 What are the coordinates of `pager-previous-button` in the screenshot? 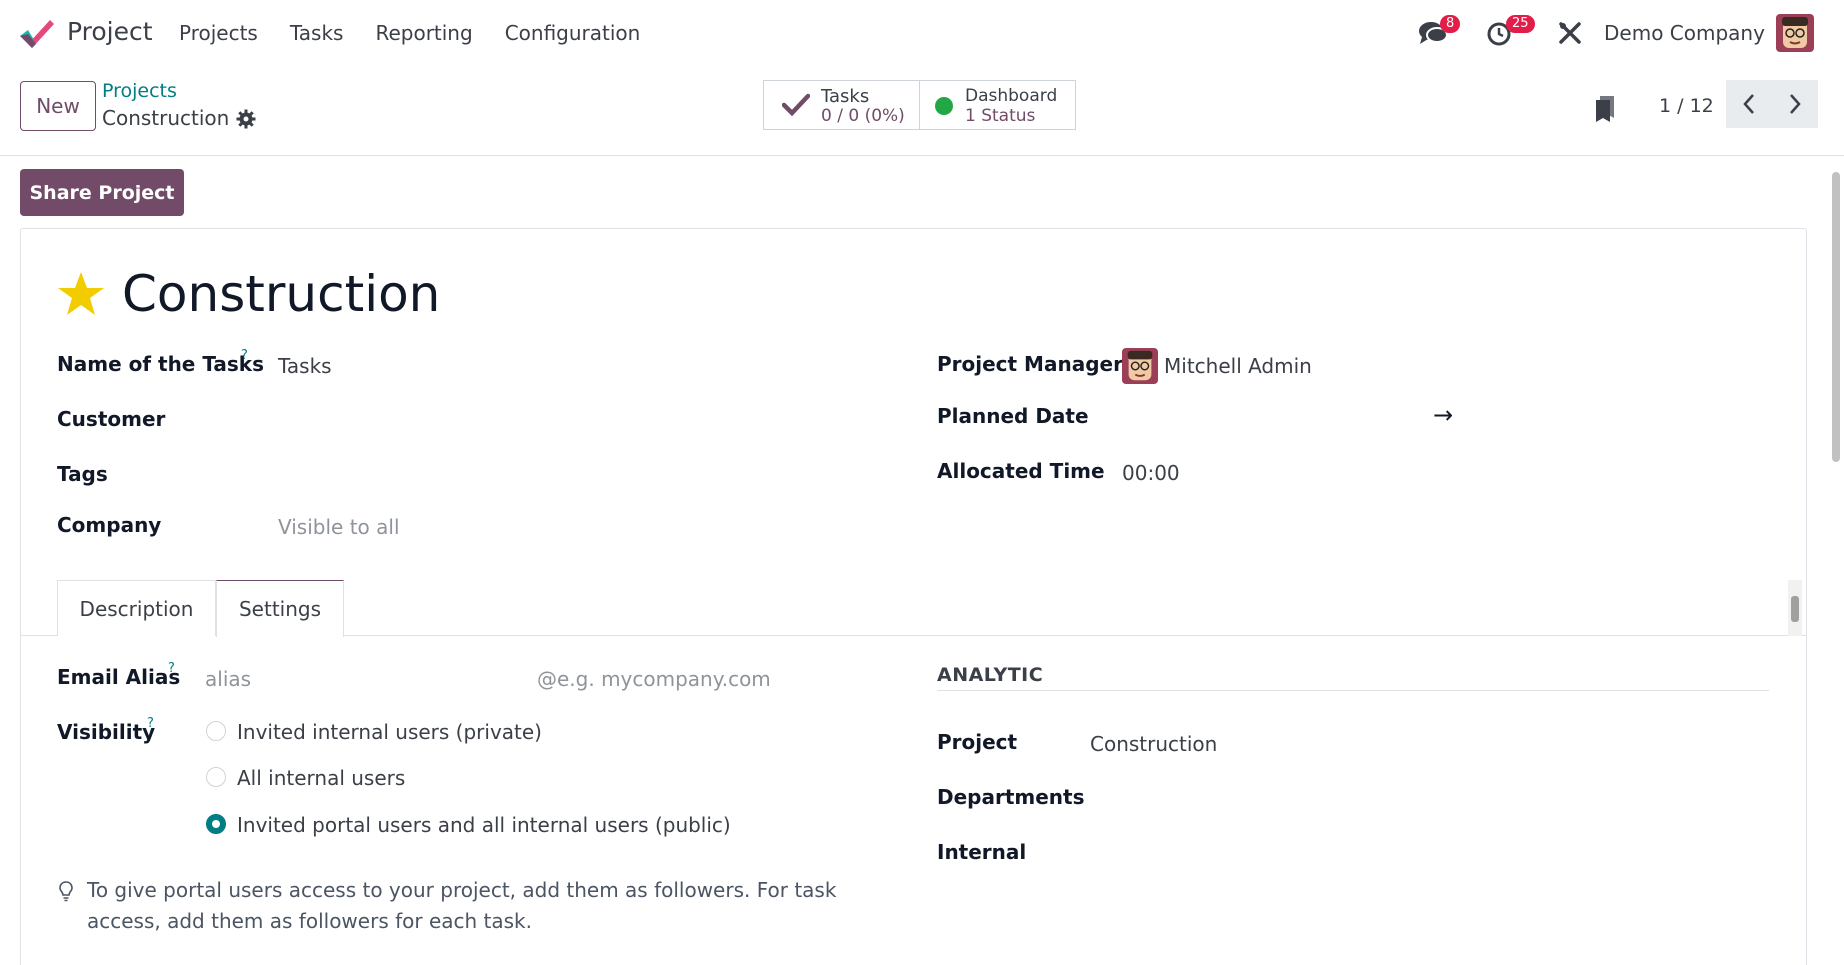 It's located at (1749, 104).